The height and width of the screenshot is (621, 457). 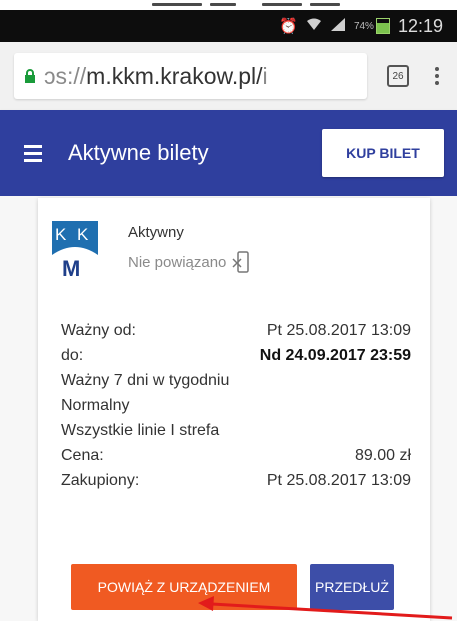 What do you see at coordinates (241, 262) in the screenshot?
I see `device-unlinked-icon` at bounding box center [241, 262].